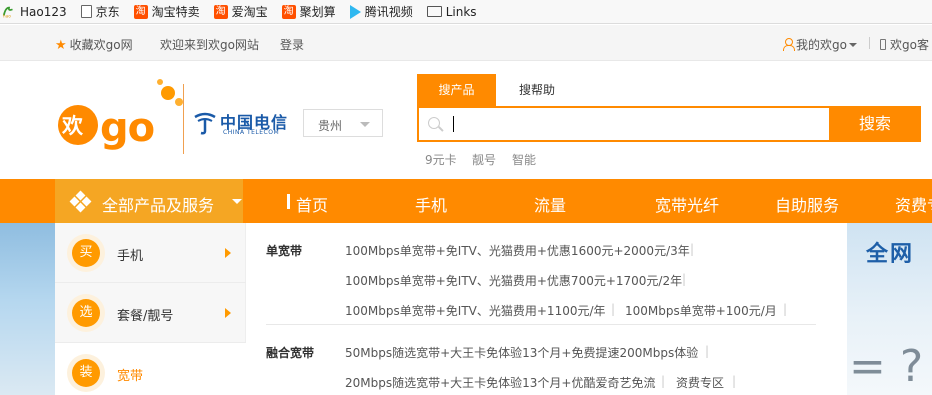  Describe the element at coordinates (624, 124) in the screenshot. I see `search-input` at that location.